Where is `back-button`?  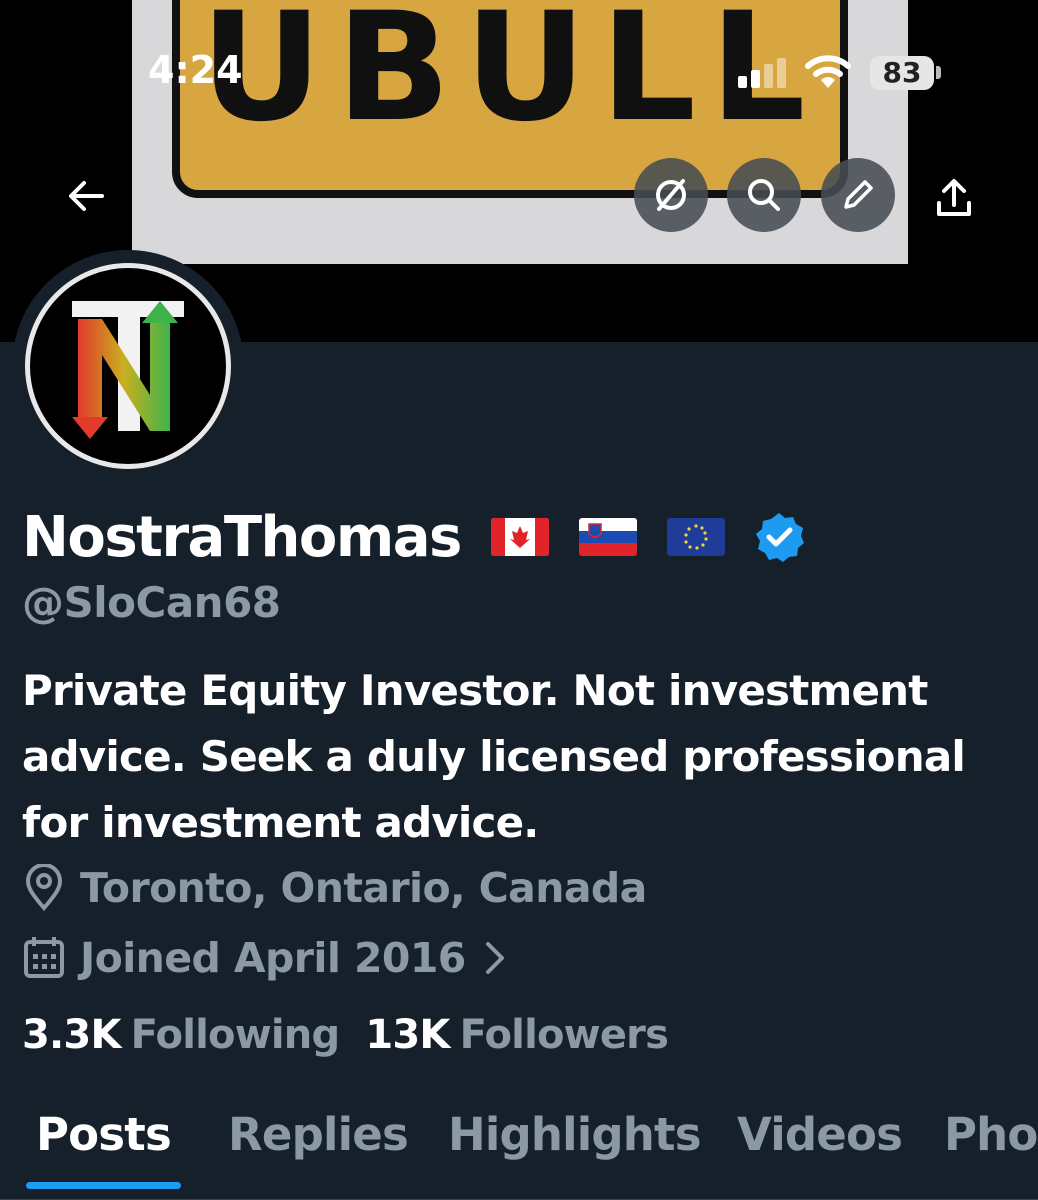 back-button is located at coordinates (86, 196).